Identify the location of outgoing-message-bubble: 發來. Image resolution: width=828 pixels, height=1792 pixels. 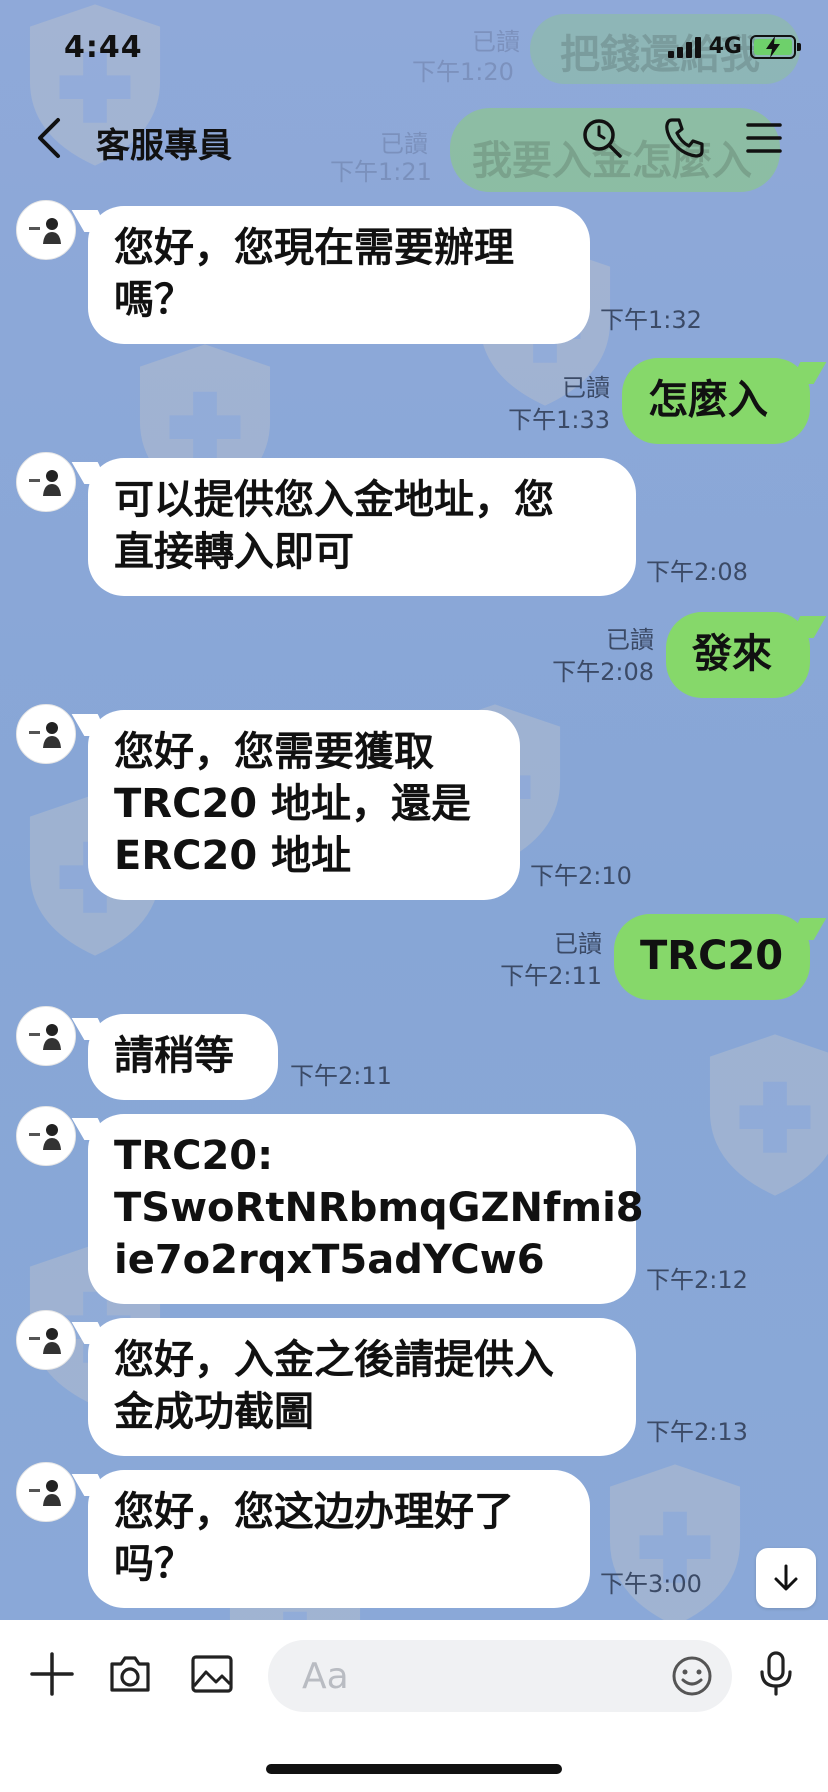
(738, 655).